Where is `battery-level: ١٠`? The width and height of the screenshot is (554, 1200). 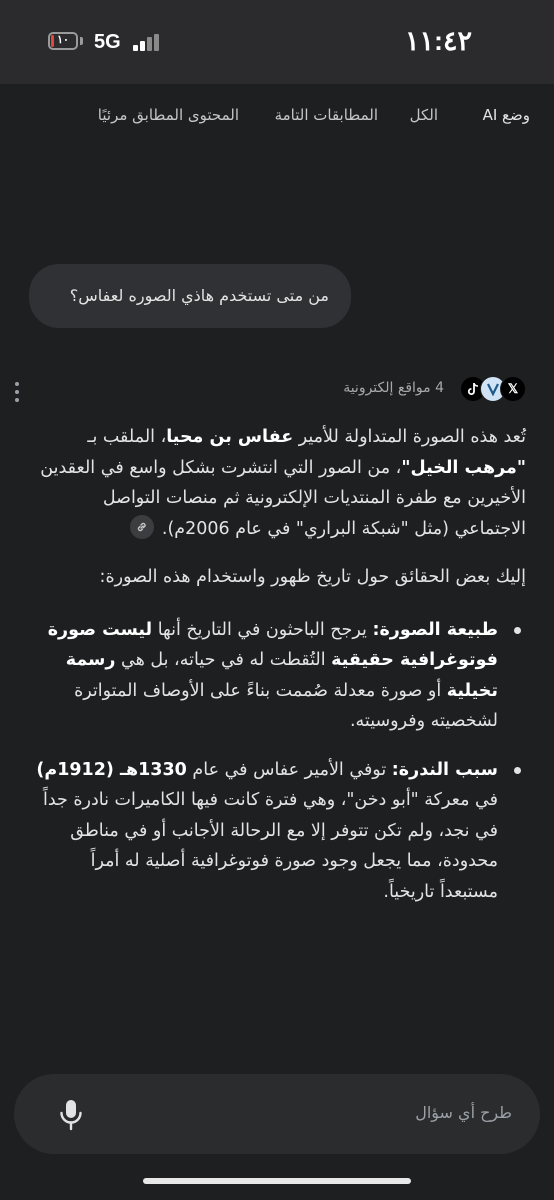
battery-level: ١٠ is located at coordinates (63, 40).